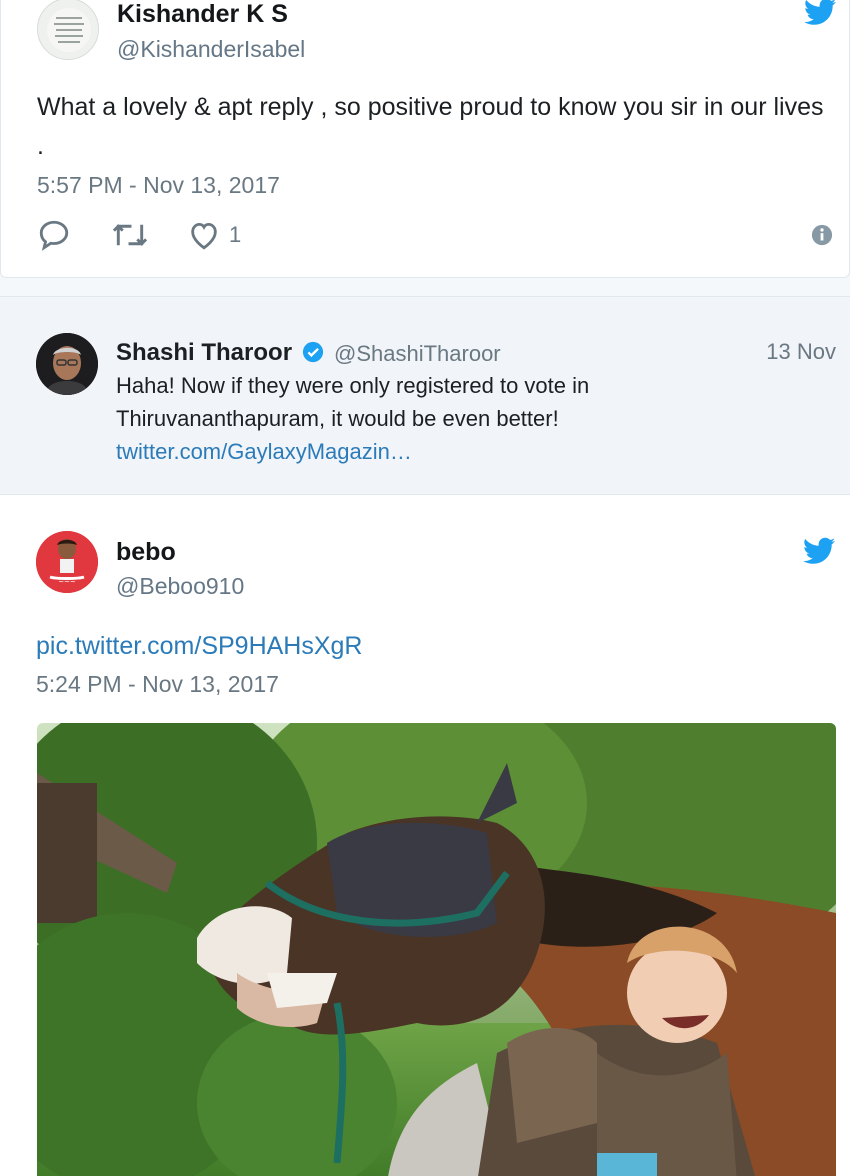  Describe the element at coordinates (425, 287) in the screenshot. I see `card-gap` at that location.